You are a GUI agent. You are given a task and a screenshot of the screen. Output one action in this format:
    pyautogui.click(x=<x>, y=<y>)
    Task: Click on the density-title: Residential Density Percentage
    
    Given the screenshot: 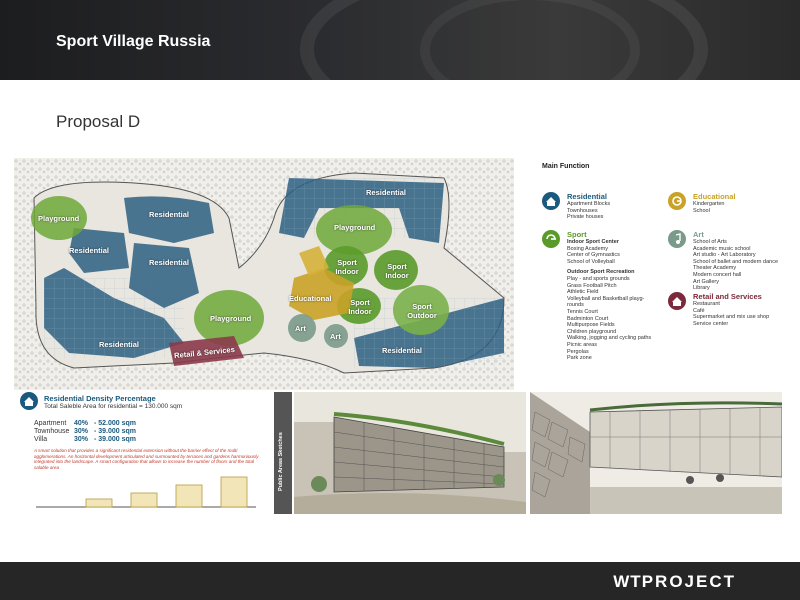 What is the action you would take?
    pyautogui.click(x=100, y=398)
    